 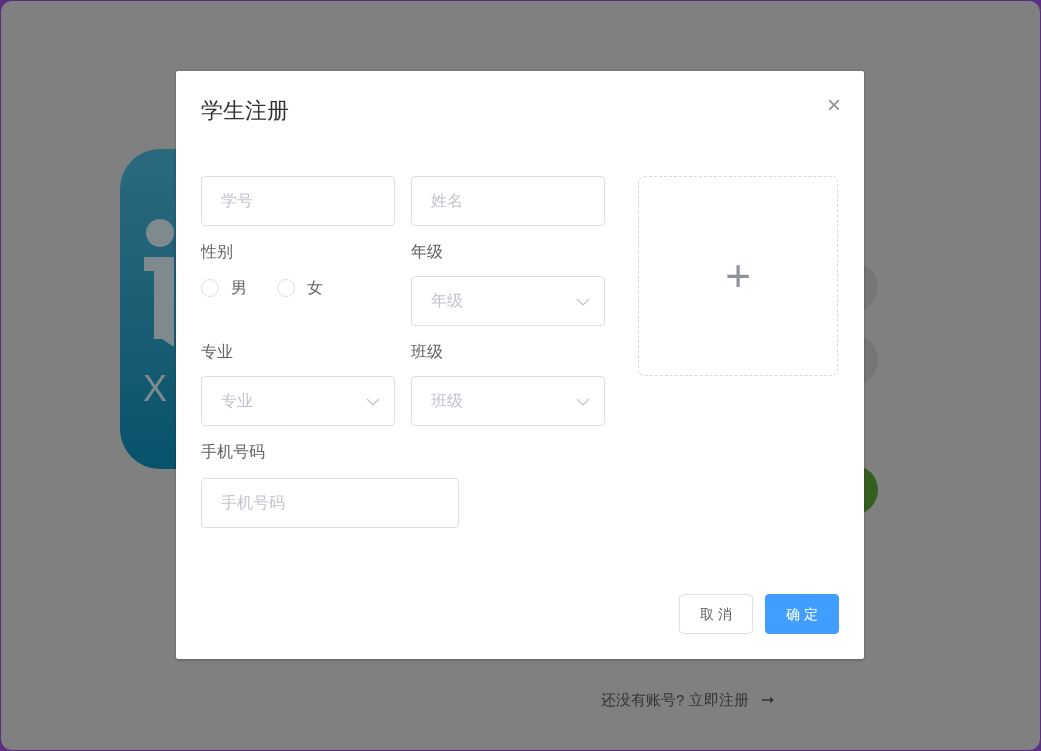 I want to click on logo-text: X, so click(x=155, y=389).